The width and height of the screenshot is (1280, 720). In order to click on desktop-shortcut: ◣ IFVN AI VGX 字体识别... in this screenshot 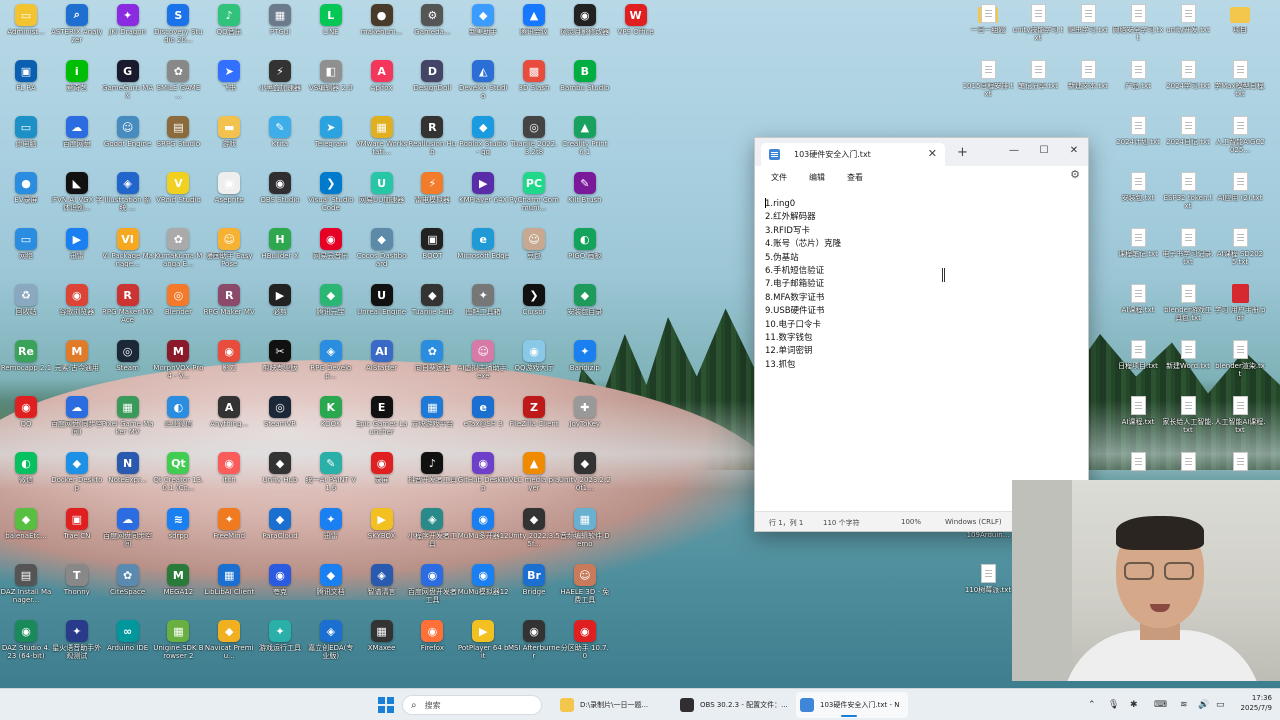, I will do `click(77, 195)`.